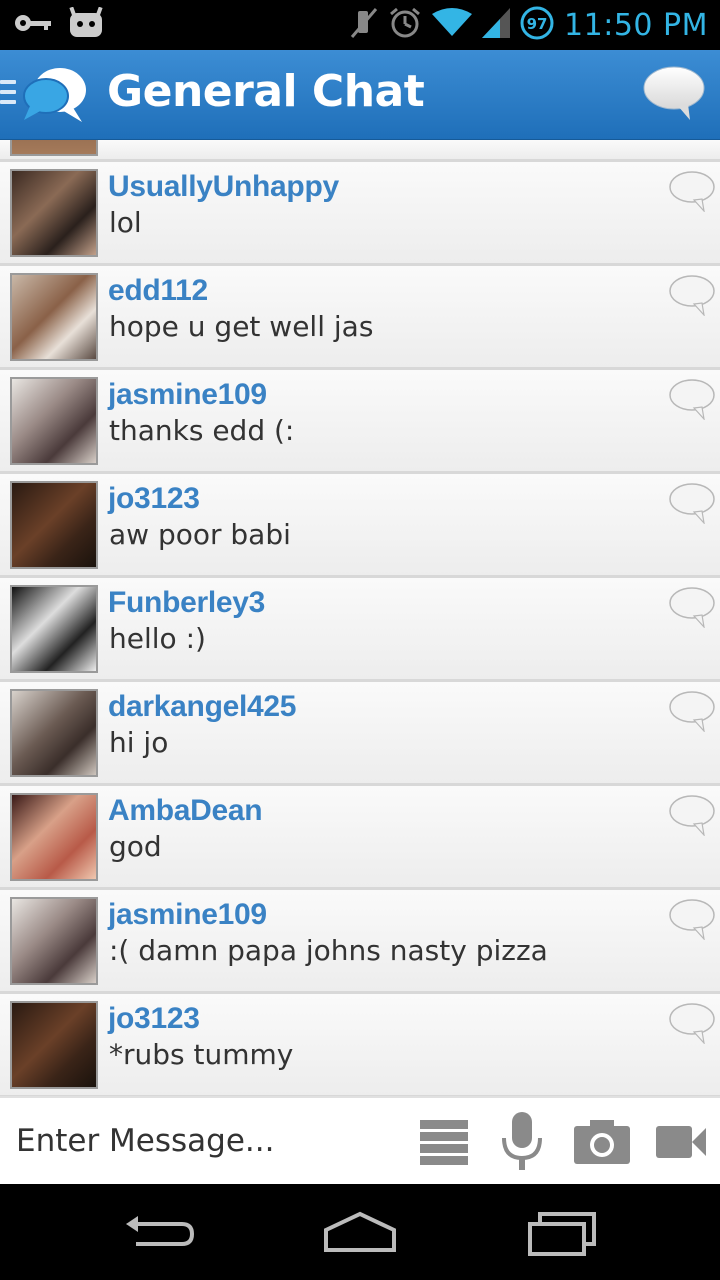 This screenshot has height=1280, width=720. I want to click on username: AmbaDean, so click(185, 811).